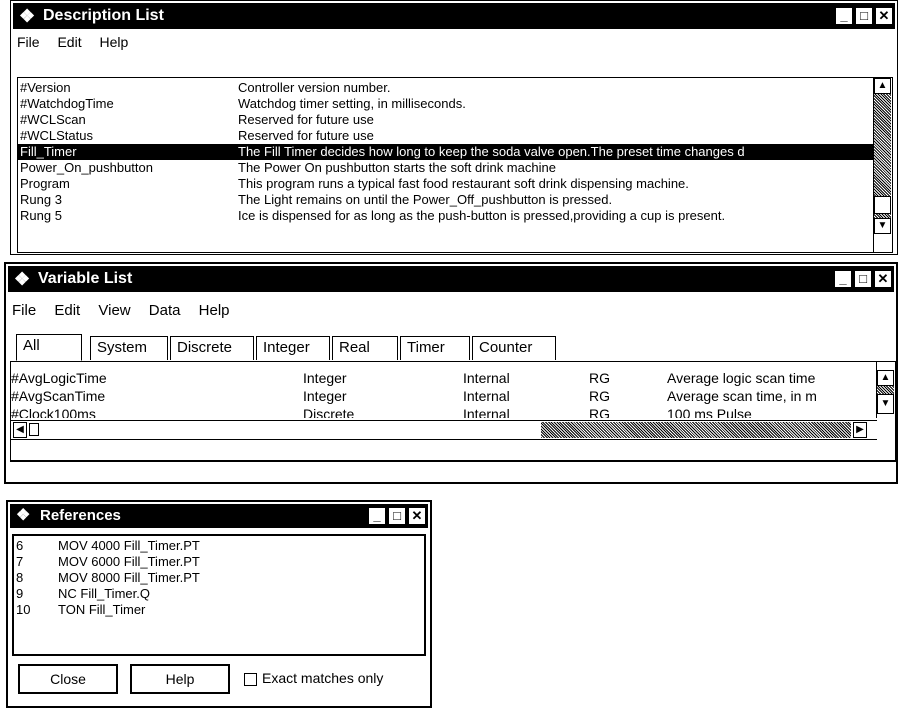  Describe the element at coordinates (214, 562) in the screenshot. I see `list-item: 7 MOV 6000 Fill_Timer.PT` at that location.